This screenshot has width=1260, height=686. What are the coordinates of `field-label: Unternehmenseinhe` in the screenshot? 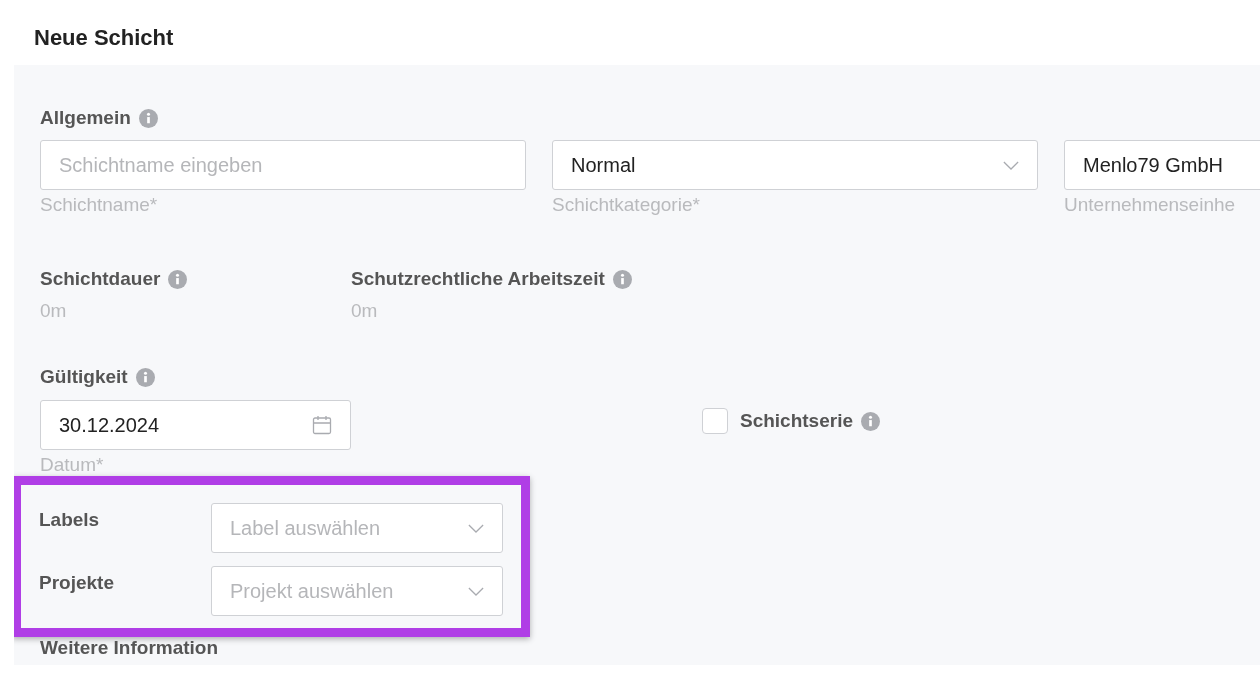 It's located at (1150, 205).